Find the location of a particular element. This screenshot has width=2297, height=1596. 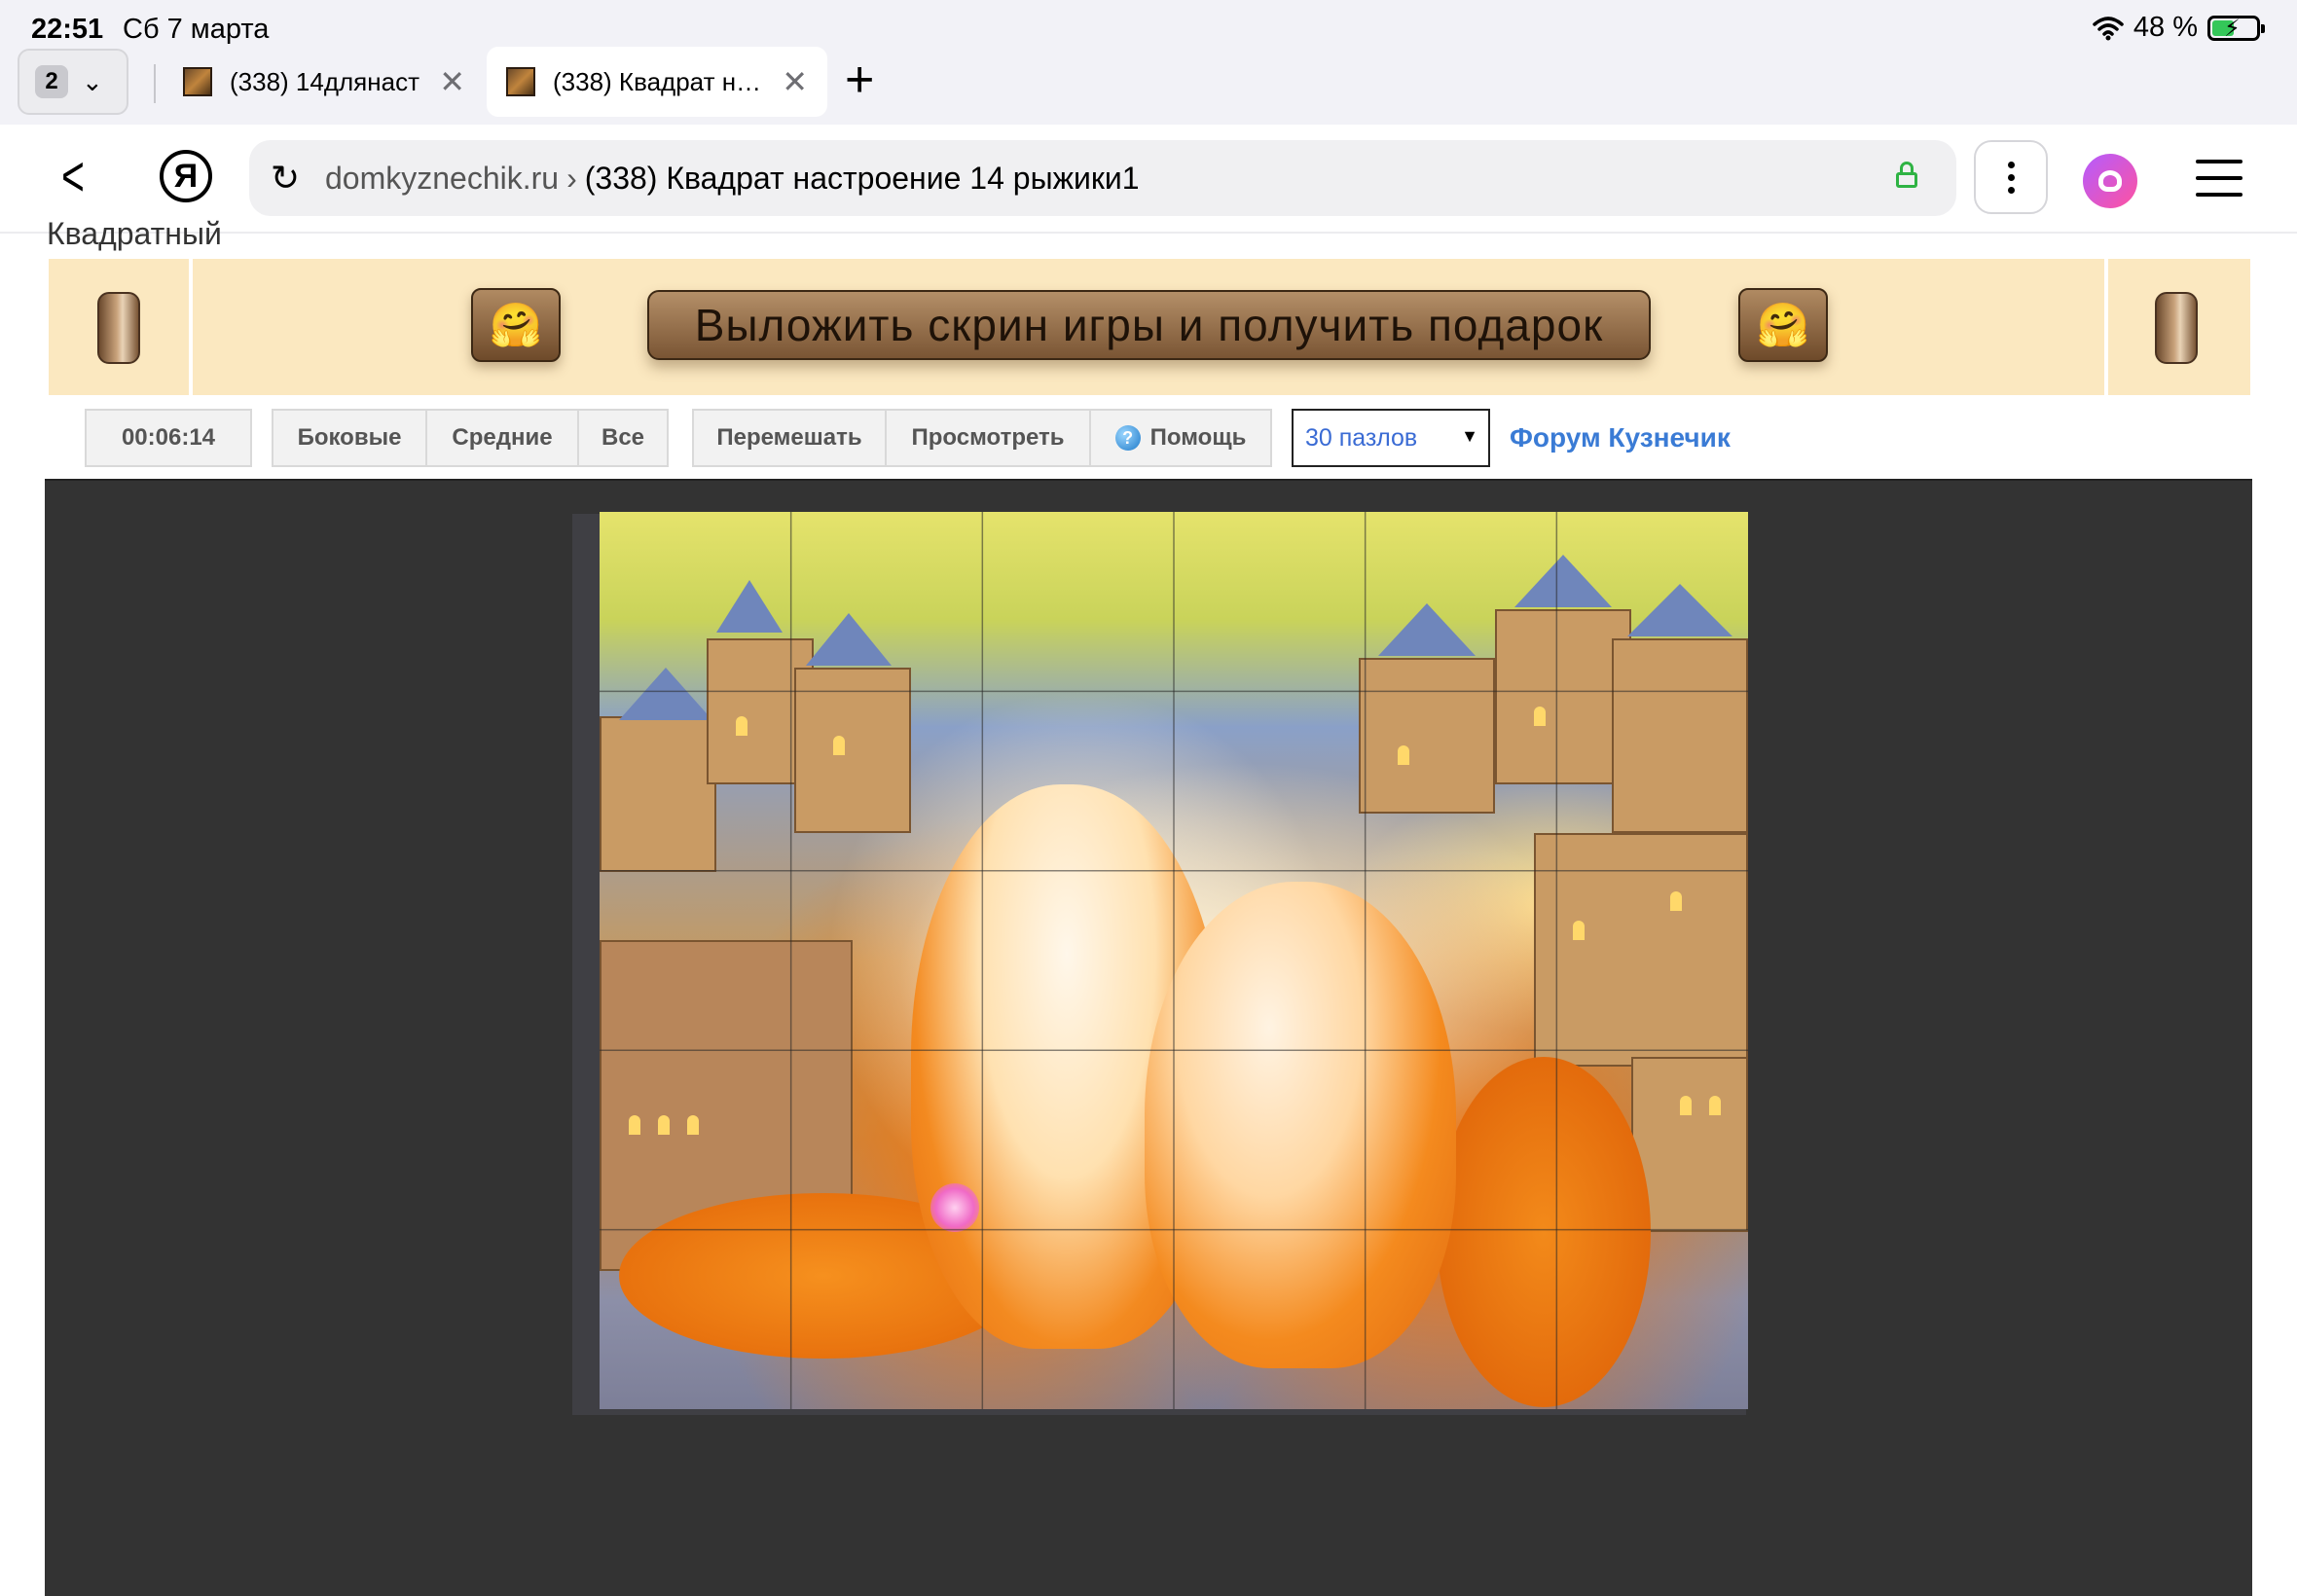

help-label: Помощь is located at coordinates (1198, 437).